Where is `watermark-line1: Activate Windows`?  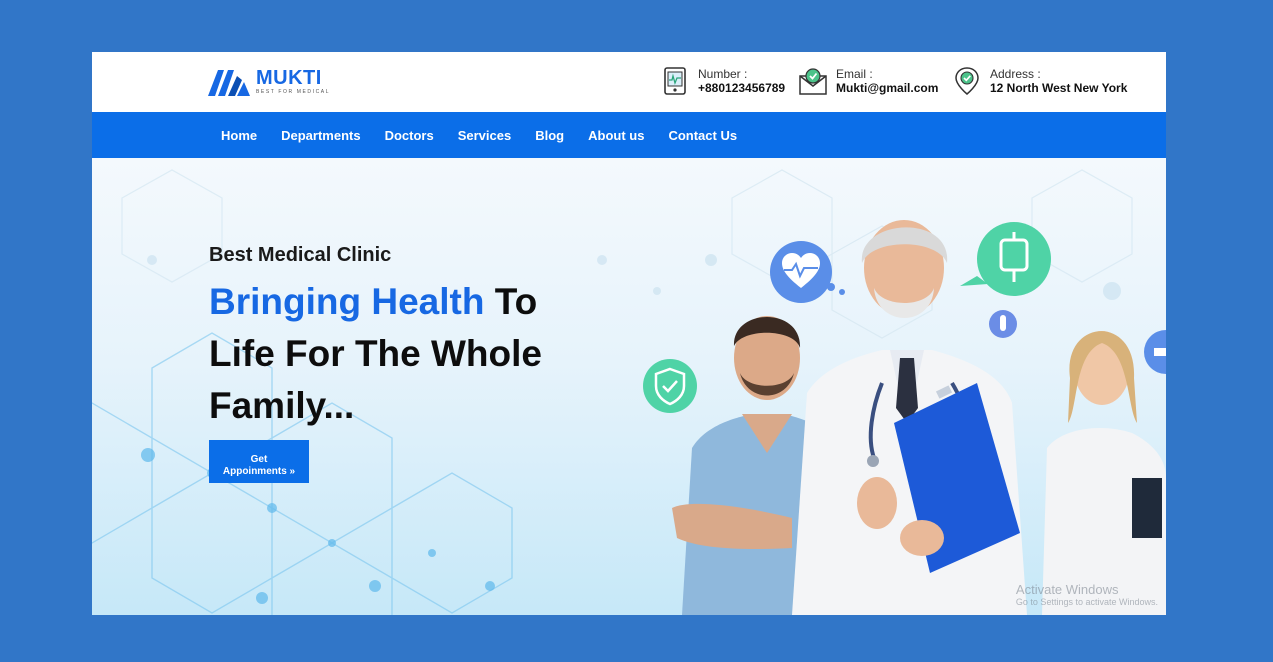
watermark-line1: Activate Windows is located at coordinates (1067, 589).